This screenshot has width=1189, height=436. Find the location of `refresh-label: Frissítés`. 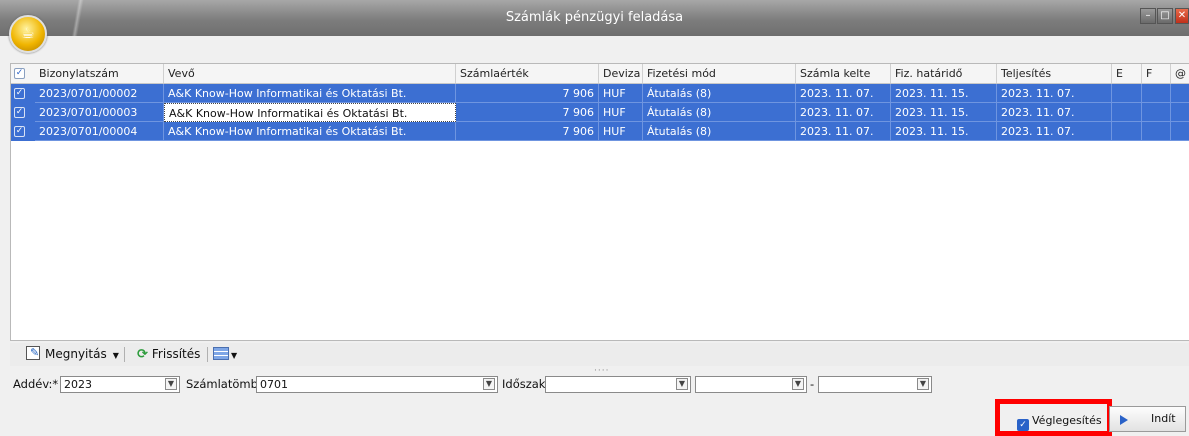

refresh-label: Frissítés is located at coordinates (176, 354).